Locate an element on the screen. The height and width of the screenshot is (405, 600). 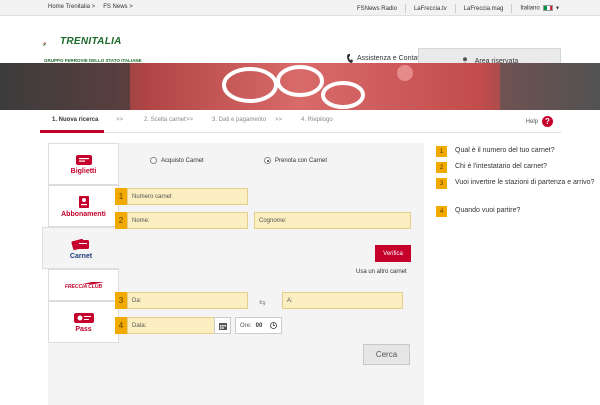
sidebar-item-biglietti: Biglietti is located at coordinates (83, 164).